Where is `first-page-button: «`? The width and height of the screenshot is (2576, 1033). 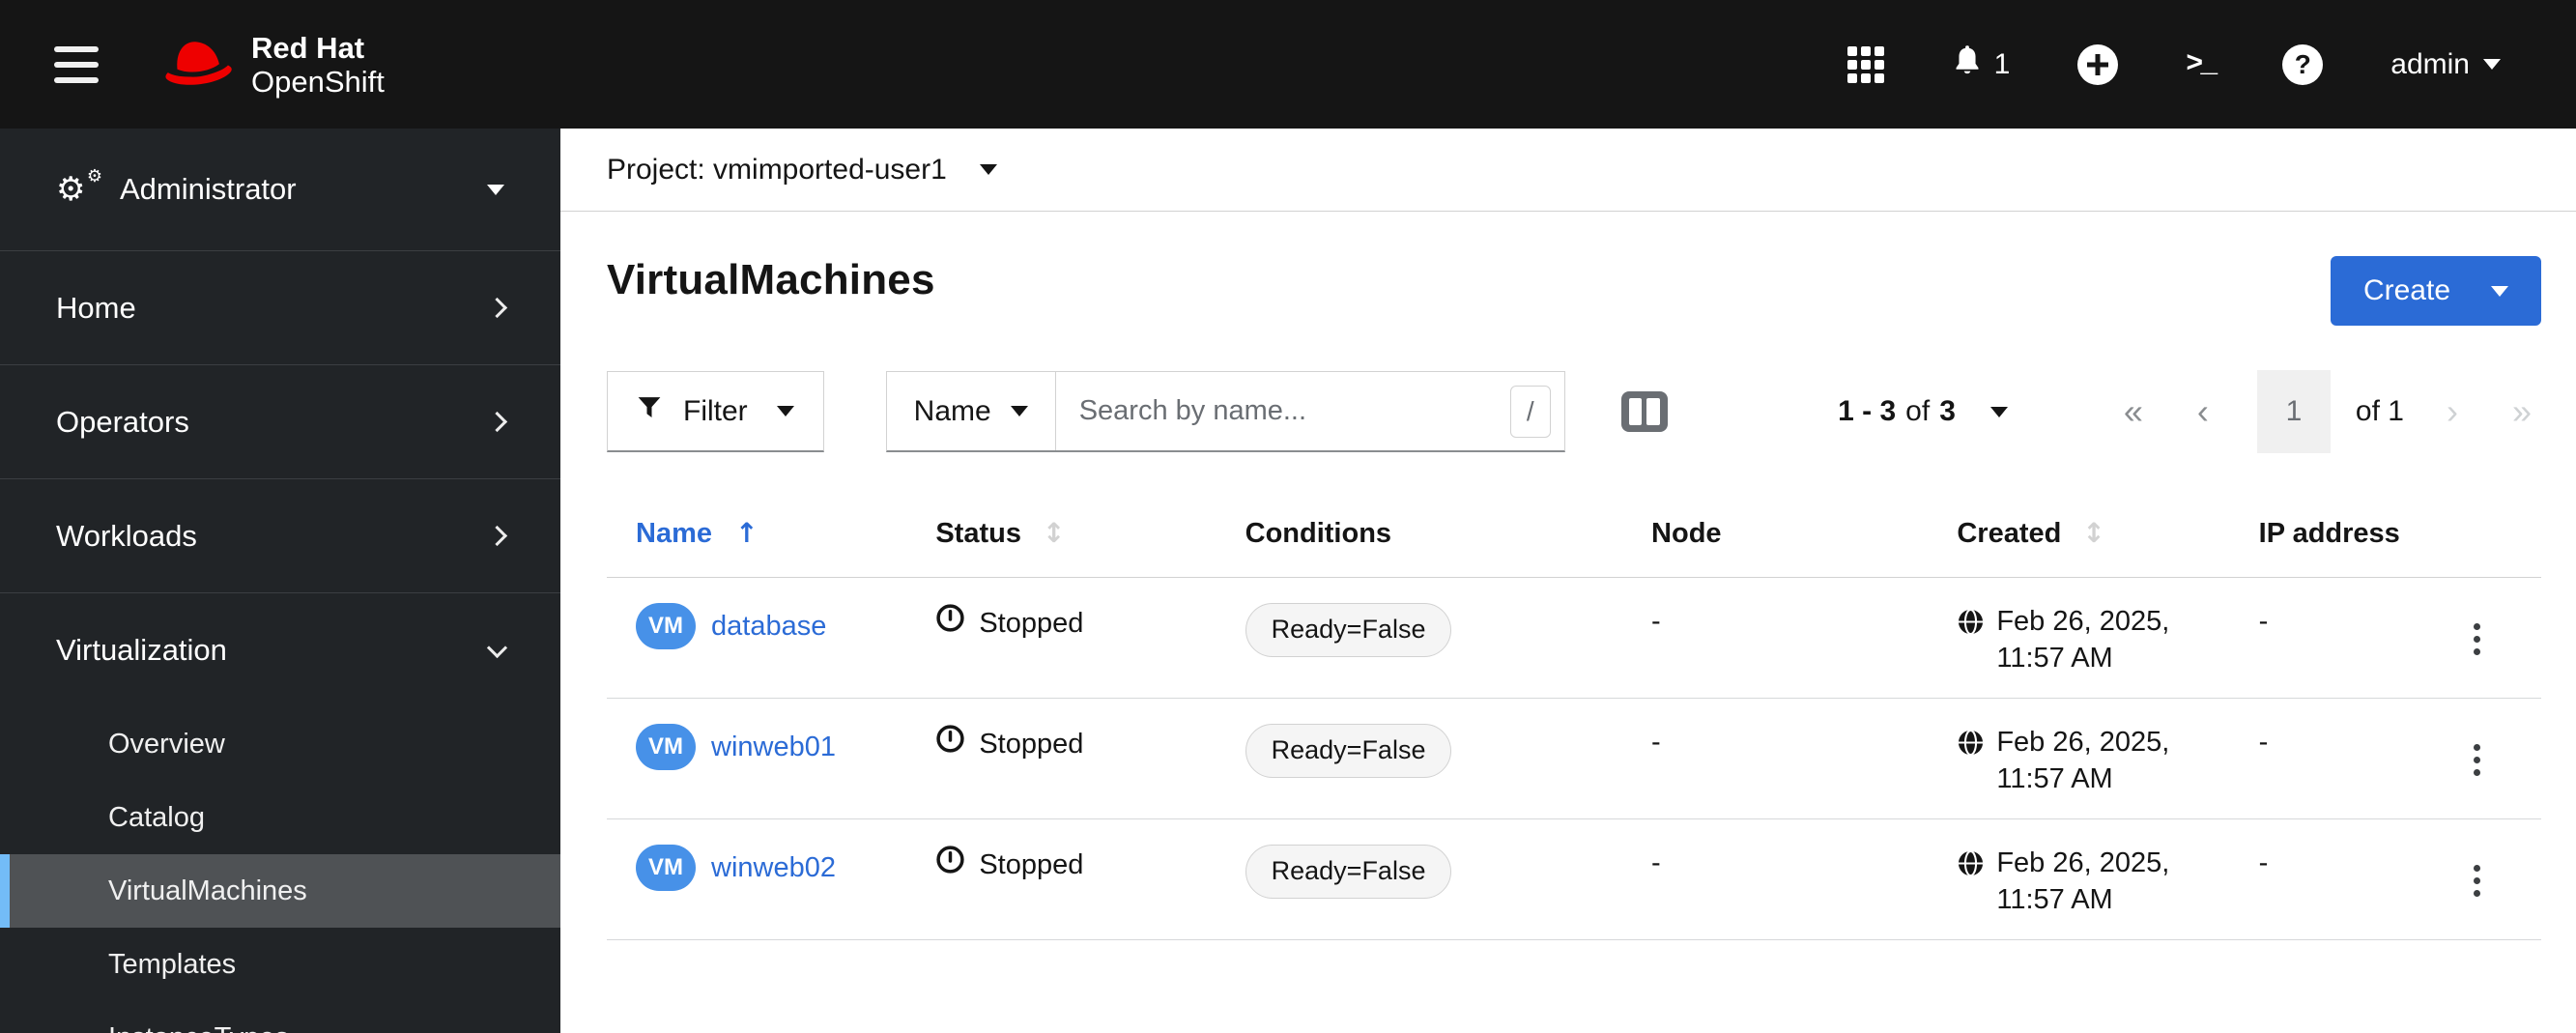 first-page-button: « is located at coordinates (2134, 412).